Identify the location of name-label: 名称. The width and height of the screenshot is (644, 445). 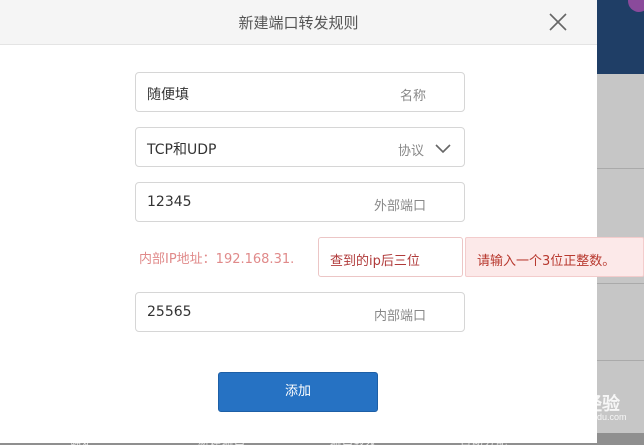
(412, 96).